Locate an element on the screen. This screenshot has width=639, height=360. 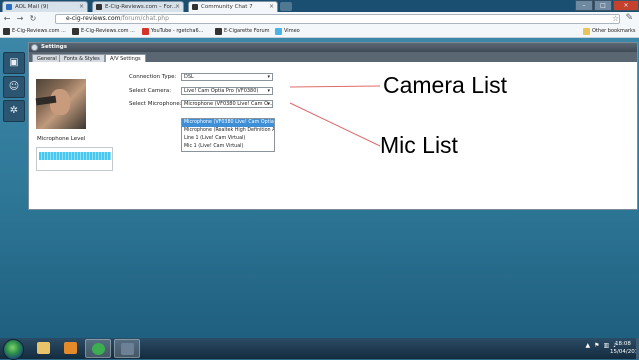
webcam-icon is located at coordinates (127, 349).